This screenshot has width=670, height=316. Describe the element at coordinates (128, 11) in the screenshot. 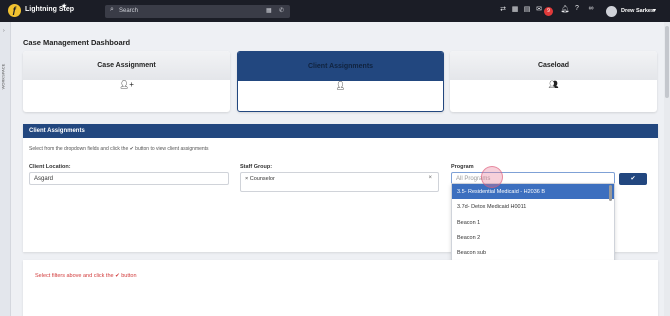

I see `search-input: Search` at that location.